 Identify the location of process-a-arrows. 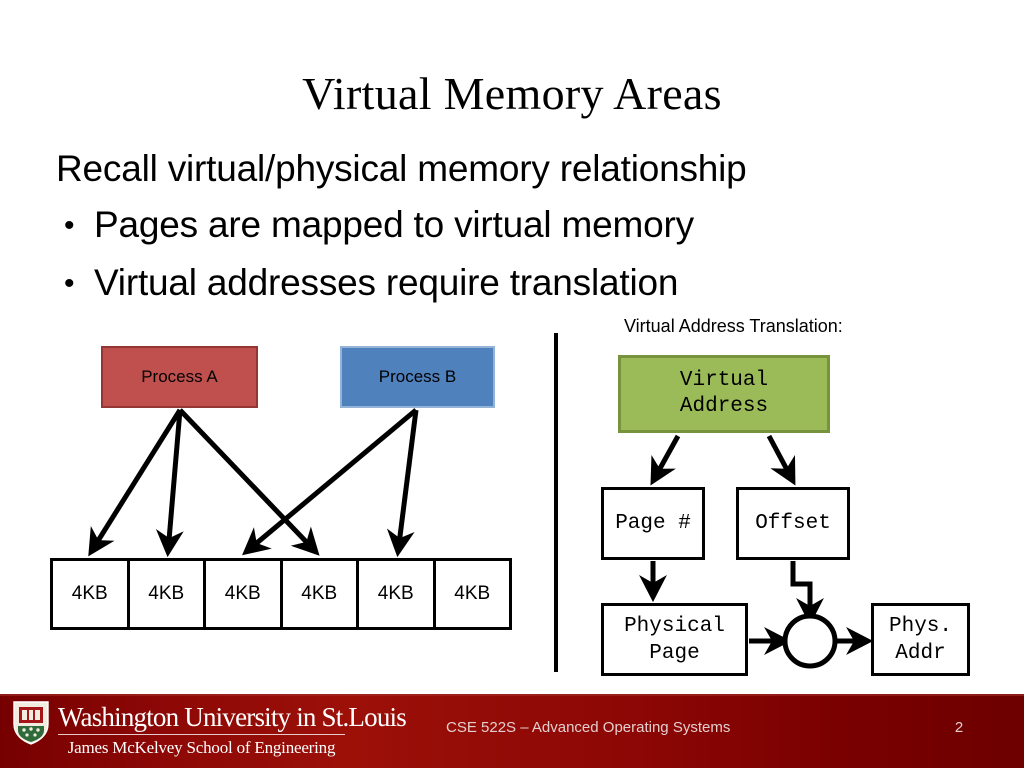
(204, 483).